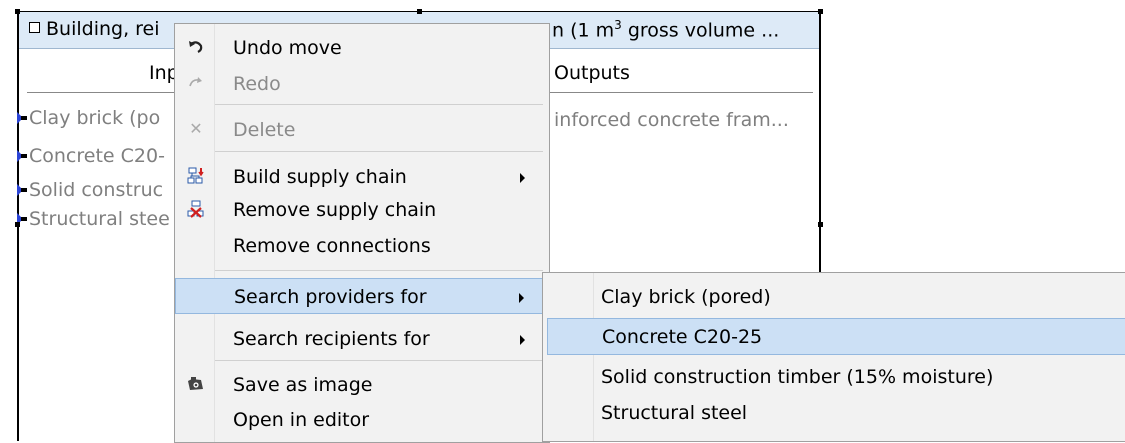 Image resolution: width=1125 pixels, height=443 pixels. What do you see at coordinates (93, 219) in the screenshot?
I see `input-flow-row: Structural stee` at bounding box center [93, 219].